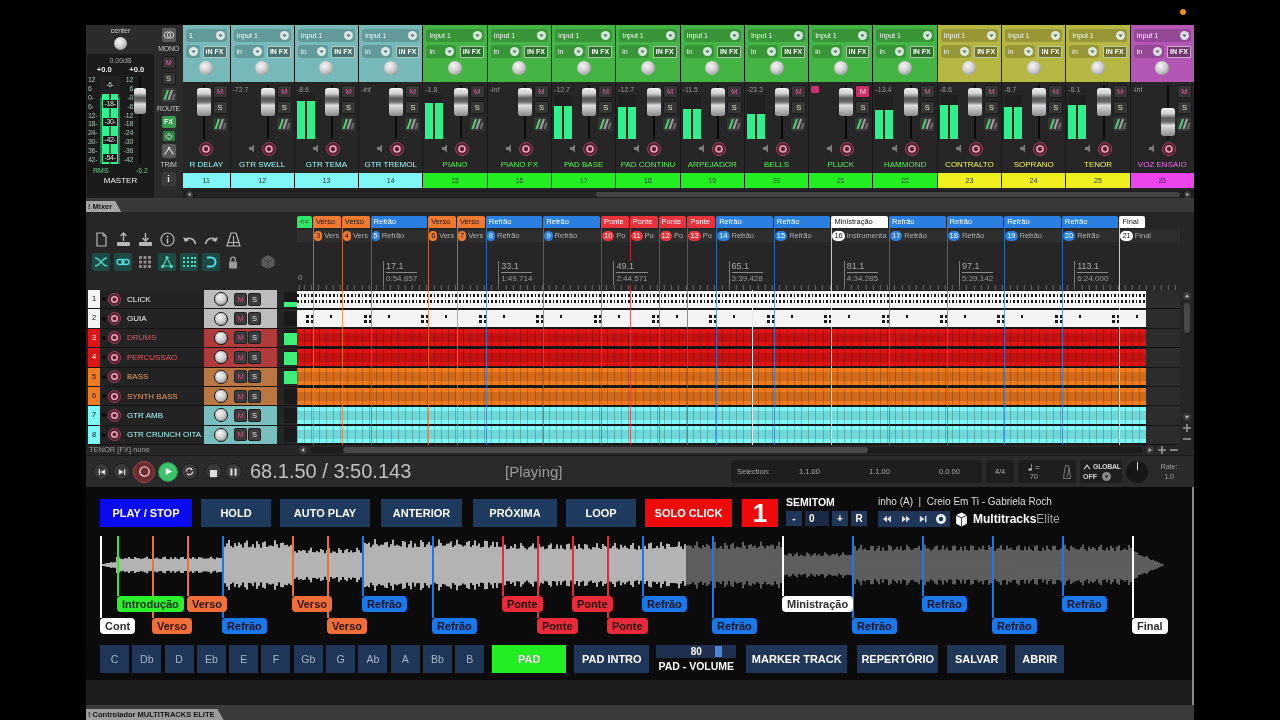 This screenshot has height=720, width=1280. I want to click on metronome-icon, so click(233, 239).